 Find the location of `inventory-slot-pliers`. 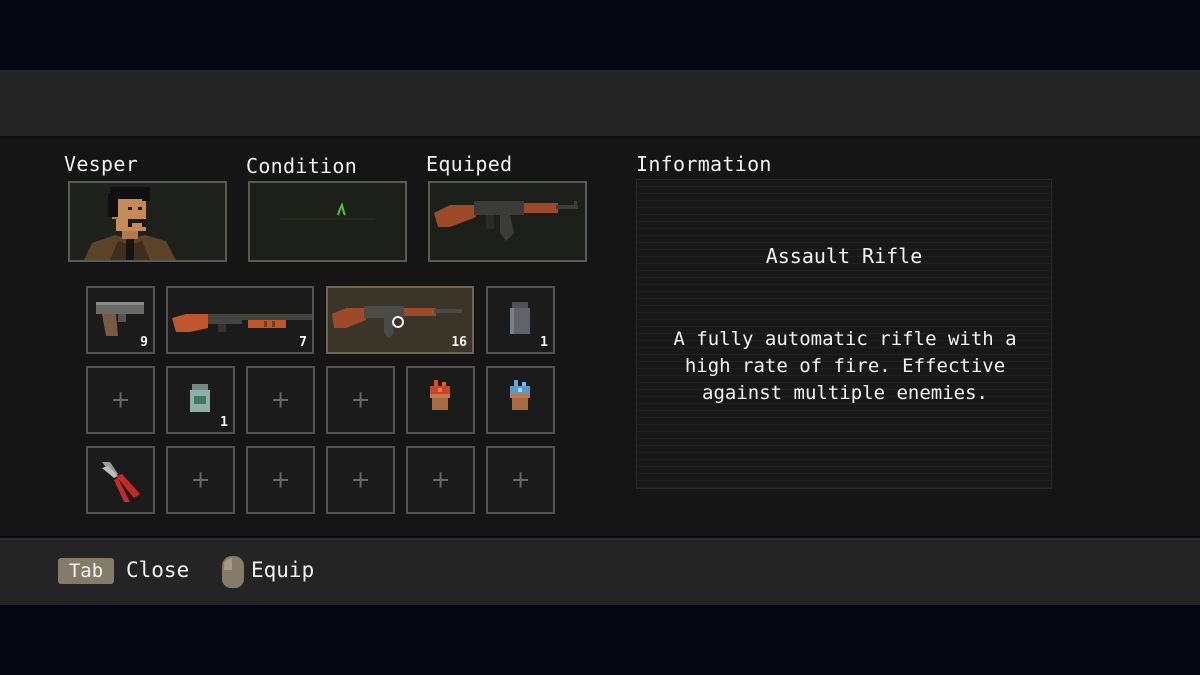

inventory-slot-pliers is located at coordinates (120, 480).